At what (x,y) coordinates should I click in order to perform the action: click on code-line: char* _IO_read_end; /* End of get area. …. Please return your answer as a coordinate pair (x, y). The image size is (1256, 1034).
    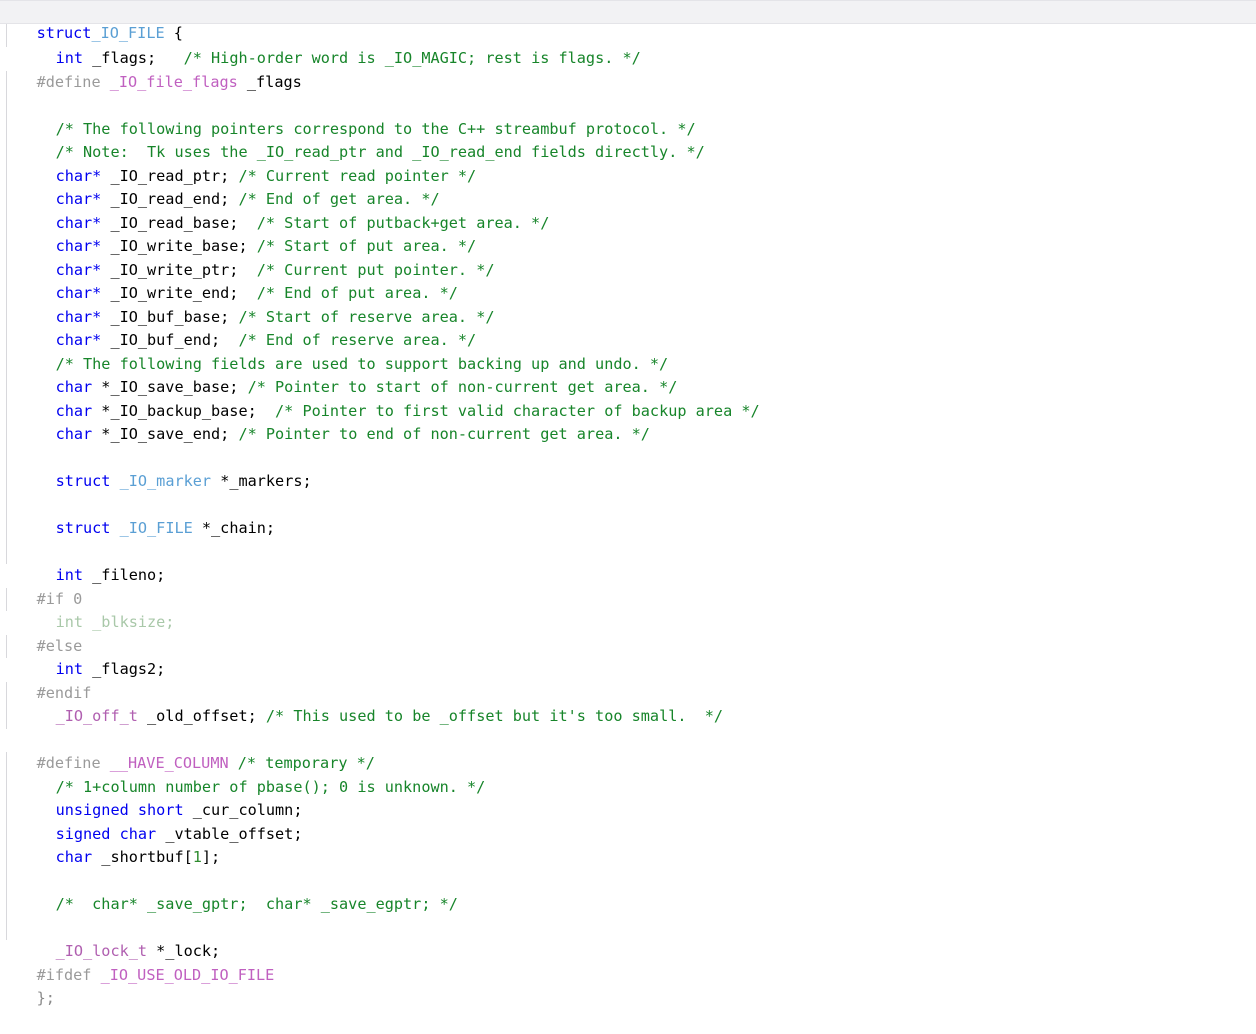
    Looking at the image, I should click on (628, 186).